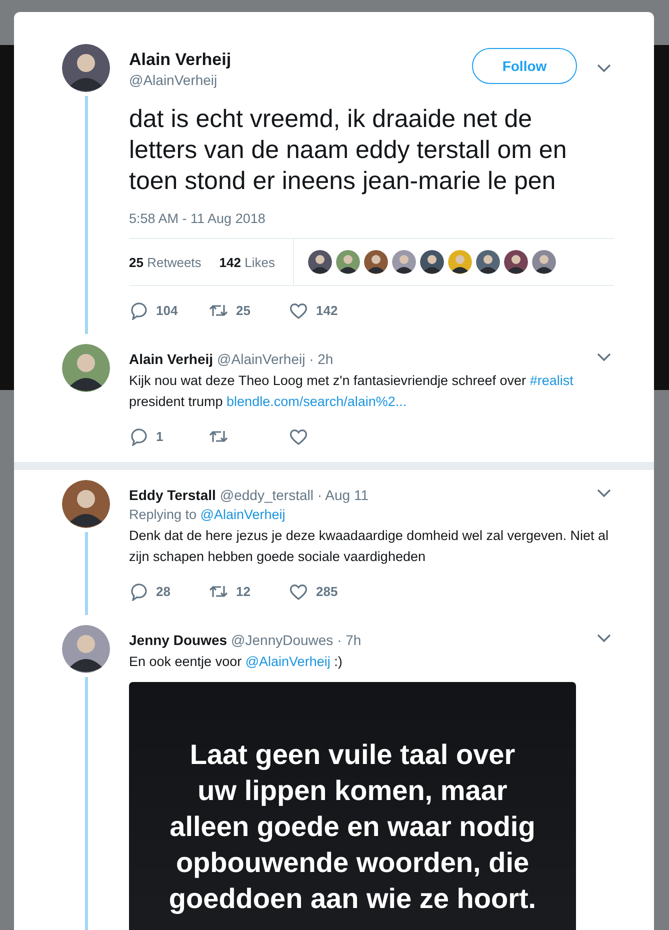  Describe the element at coordinates (348, 150) in the screenshot. I see `tweet-text: dat is echt vreemd, ik draaide net de letters van de naam eddy terstall om en toen stond er ineens jean-marie le pen` at that location.